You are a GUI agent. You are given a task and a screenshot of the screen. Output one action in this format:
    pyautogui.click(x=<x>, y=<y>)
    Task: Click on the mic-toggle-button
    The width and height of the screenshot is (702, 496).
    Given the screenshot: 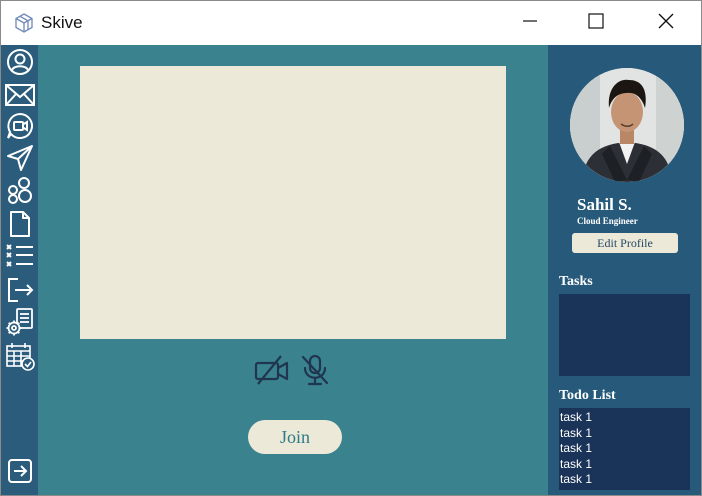 What is the action you would take?
    pyautogui.click(x=315, y=372)
    